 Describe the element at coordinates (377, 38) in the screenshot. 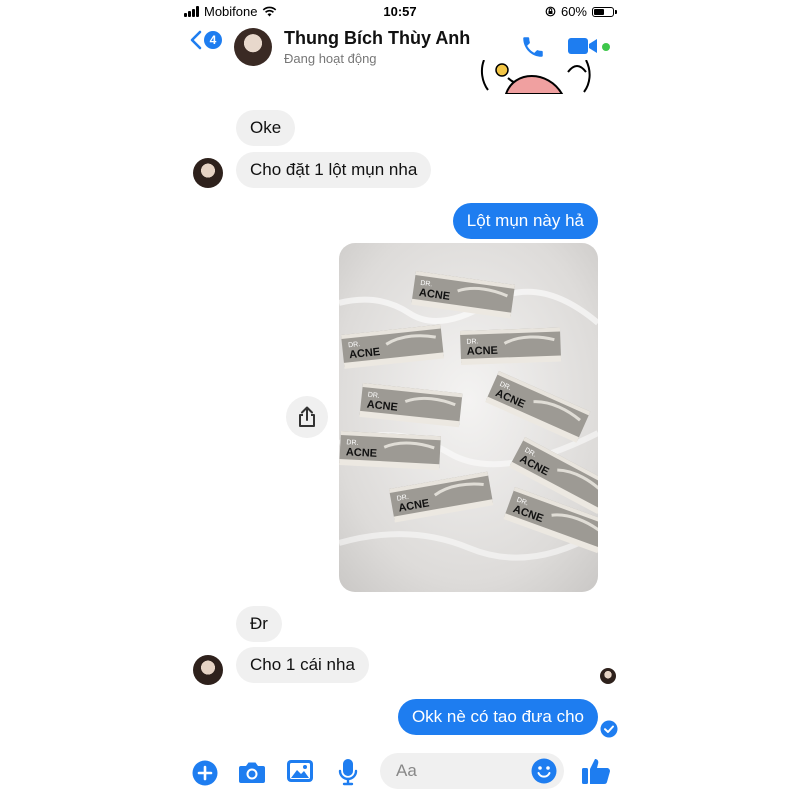

I see `contact-name: Thung Bích Thùy Anh` at that location.